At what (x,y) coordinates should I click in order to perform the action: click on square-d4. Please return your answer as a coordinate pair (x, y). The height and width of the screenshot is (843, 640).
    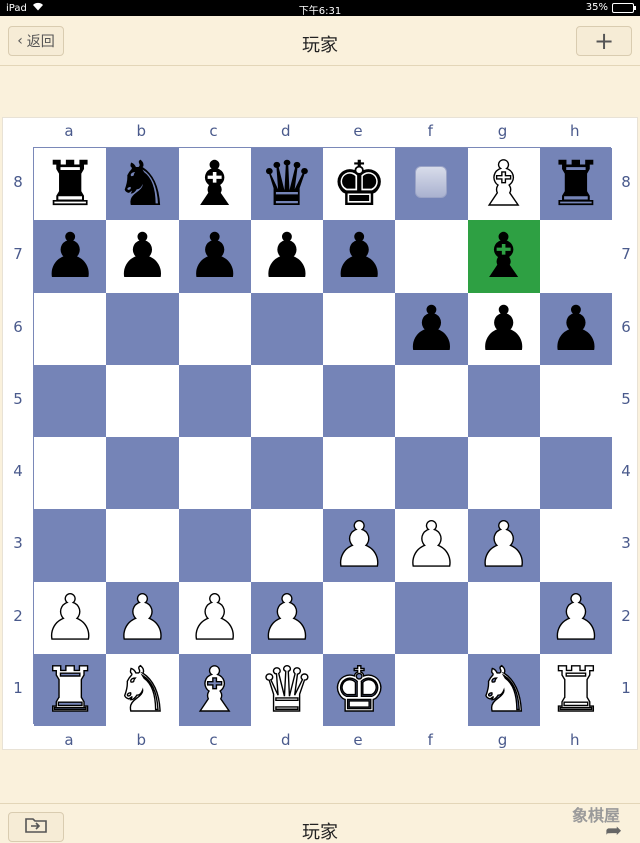
    Looking at the image, I should click on (286, 473).